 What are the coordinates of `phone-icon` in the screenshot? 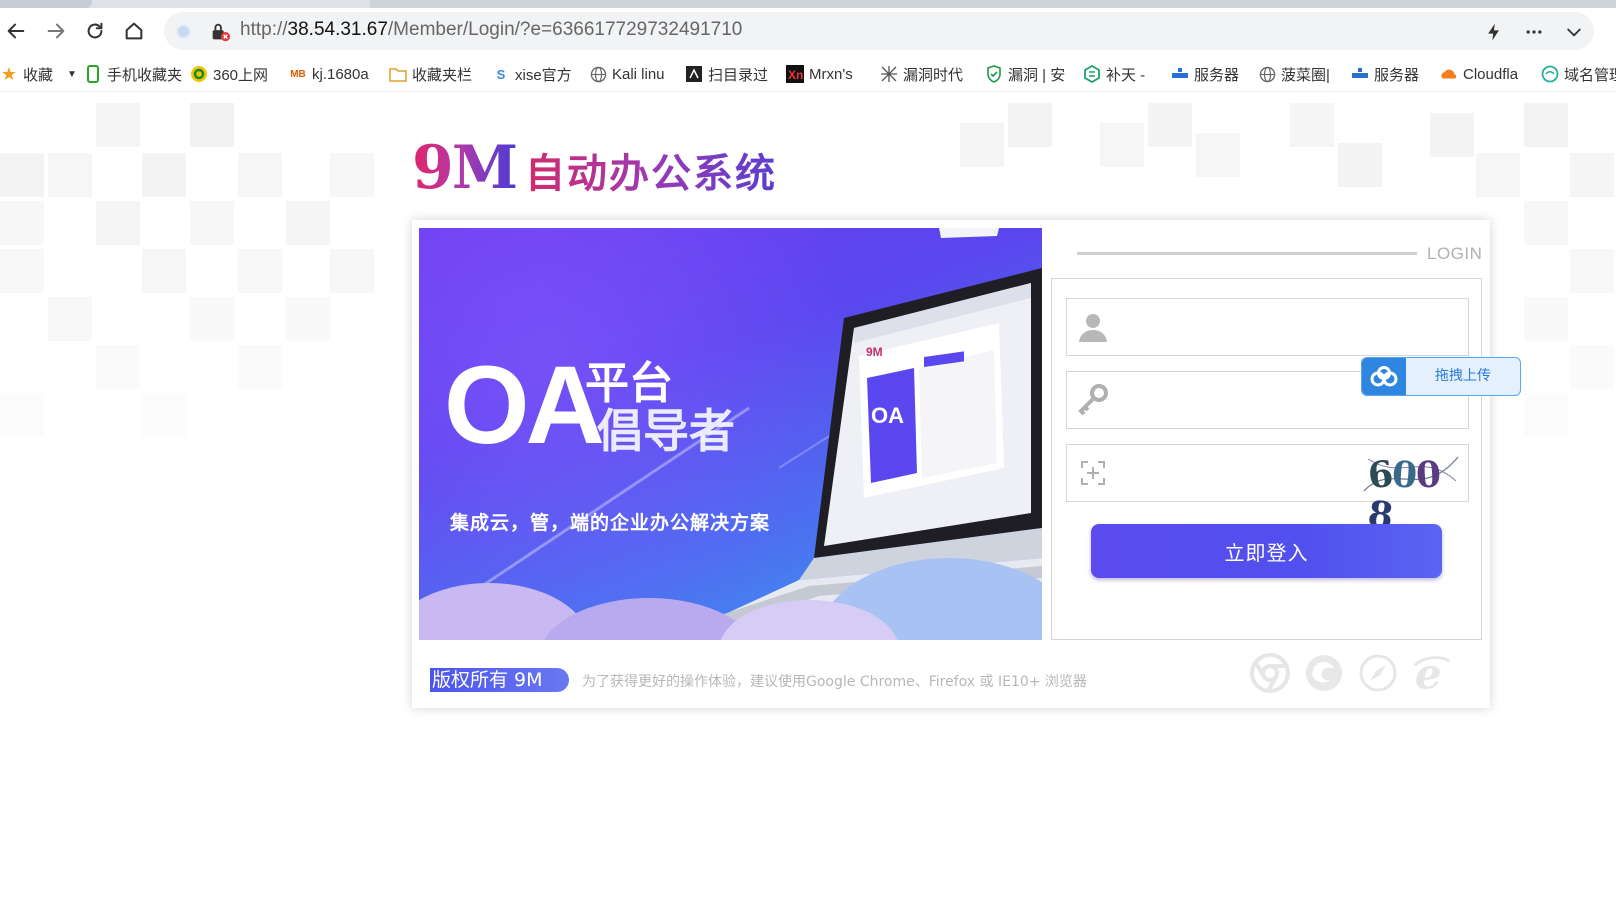 It's located at (93, 74).